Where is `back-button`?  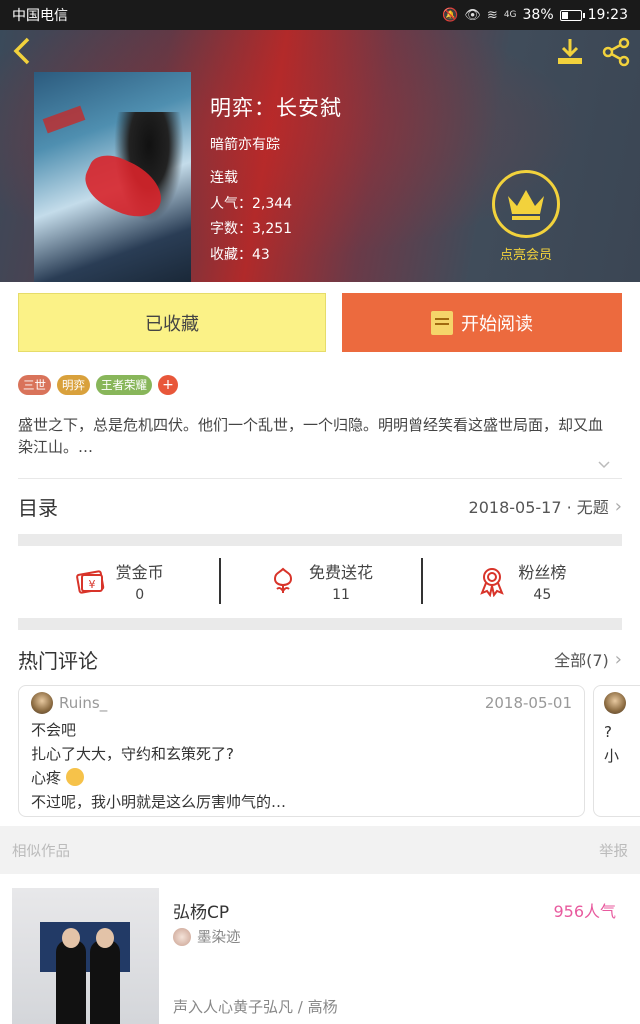
back-button is located at coordinates (25, 54).